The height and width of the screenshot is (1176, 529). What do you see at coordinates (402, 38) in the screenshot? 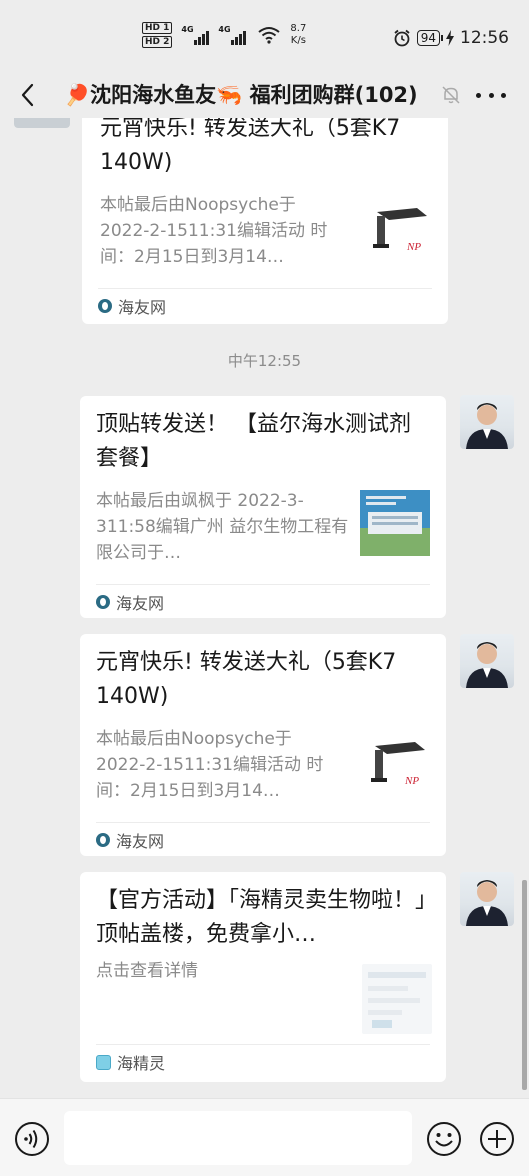
I see `alarm-icon` at bounding box center [402, 38].